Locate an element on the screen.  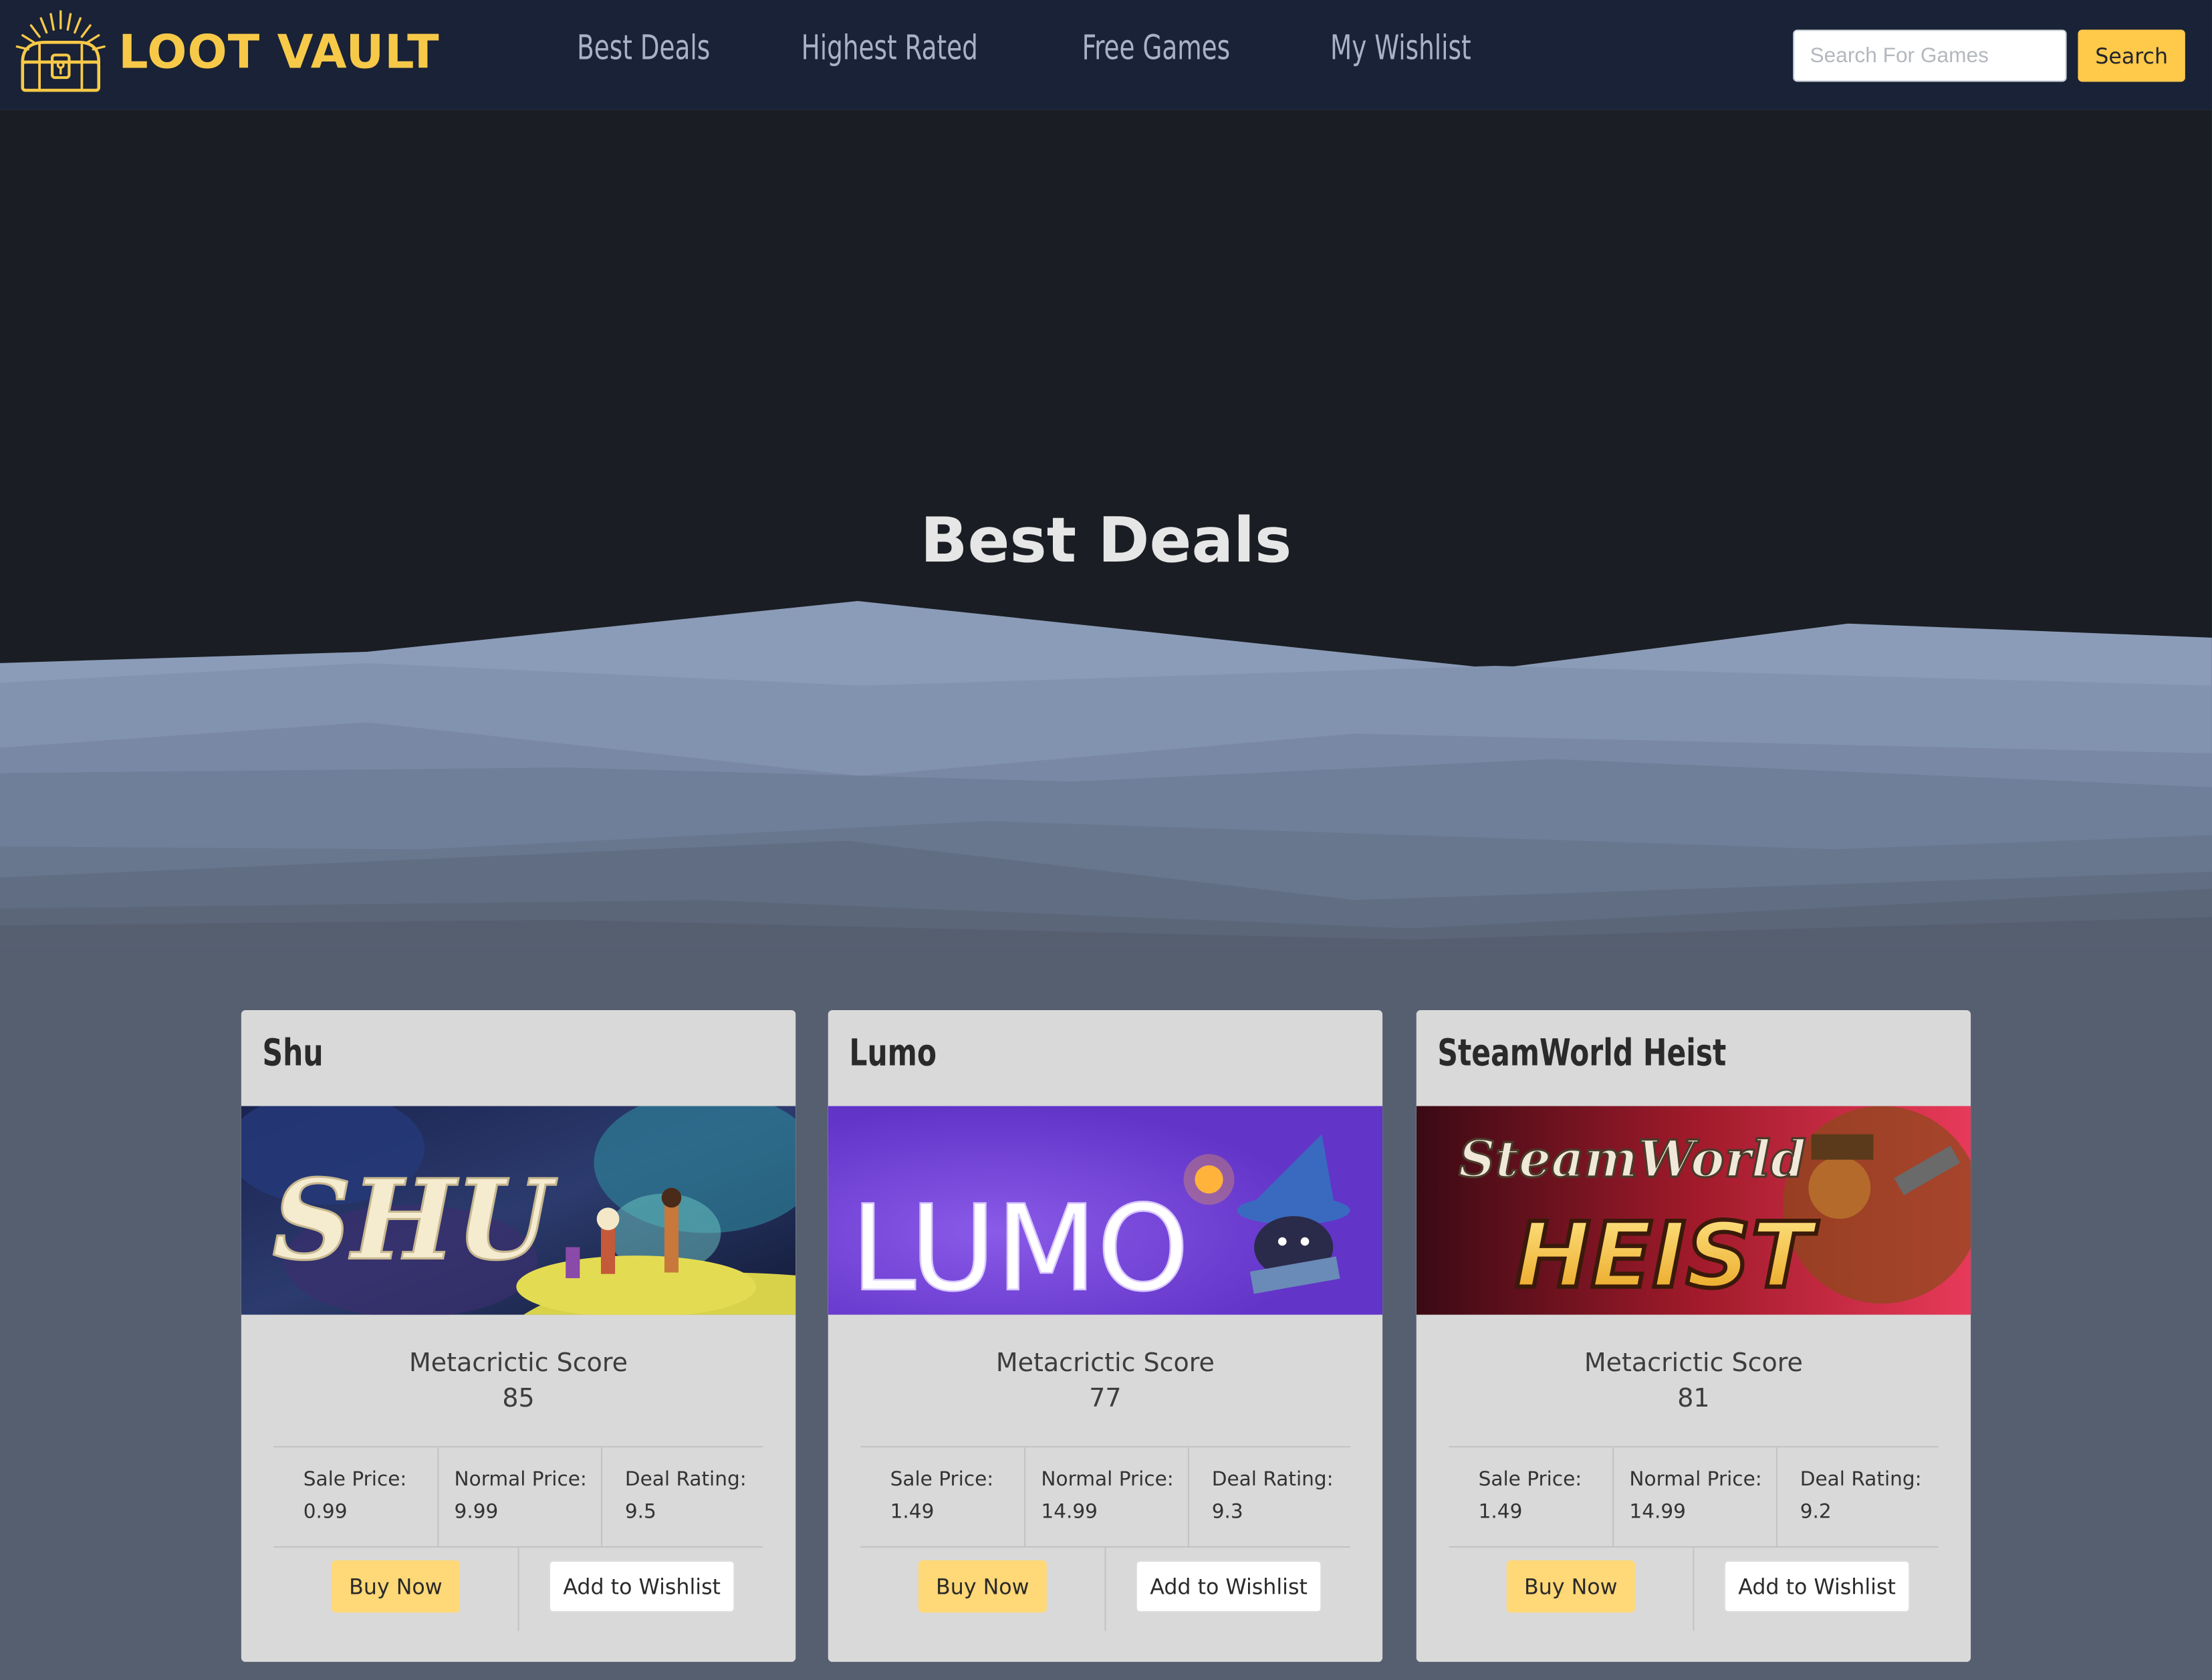
nav-my-wishlist: My Wishlist is located at coordinates (1400, 48).